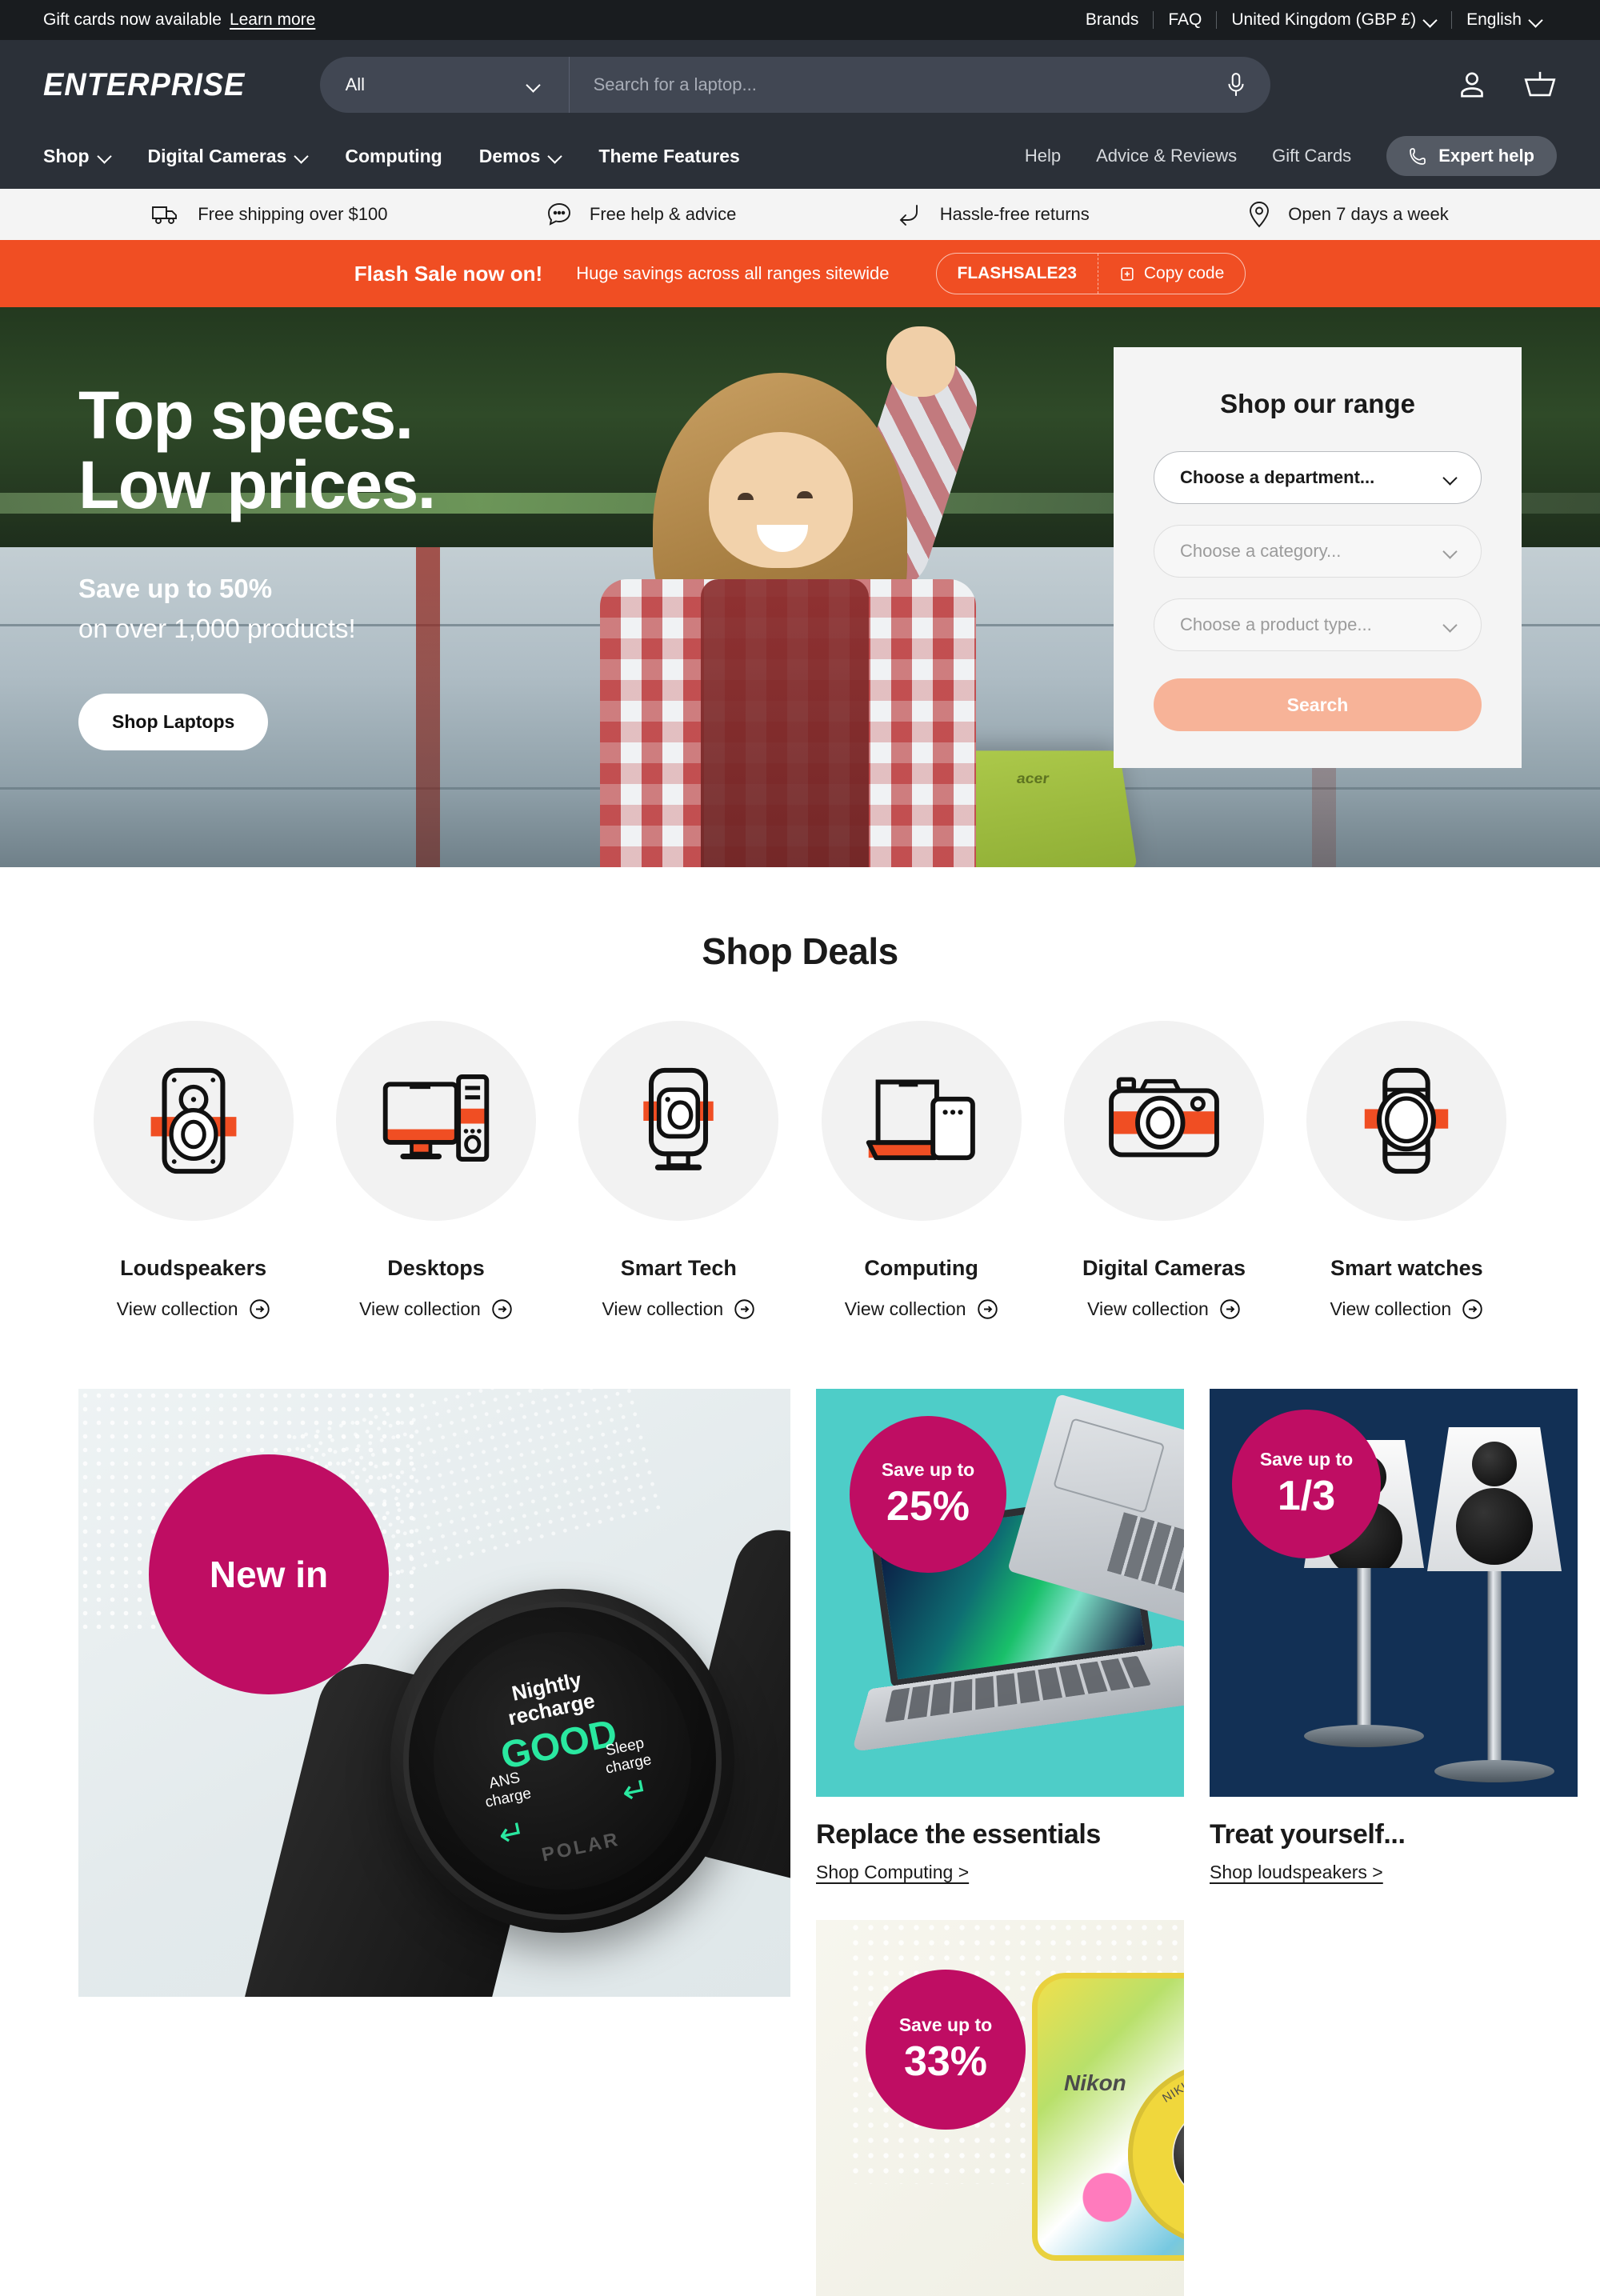 This screenshot has width=1600, height=2296. What do you see at coordinates (520, 156) in the screenshot?
I see `nav-item-demos: Demos` at bounding box center [520, 156].